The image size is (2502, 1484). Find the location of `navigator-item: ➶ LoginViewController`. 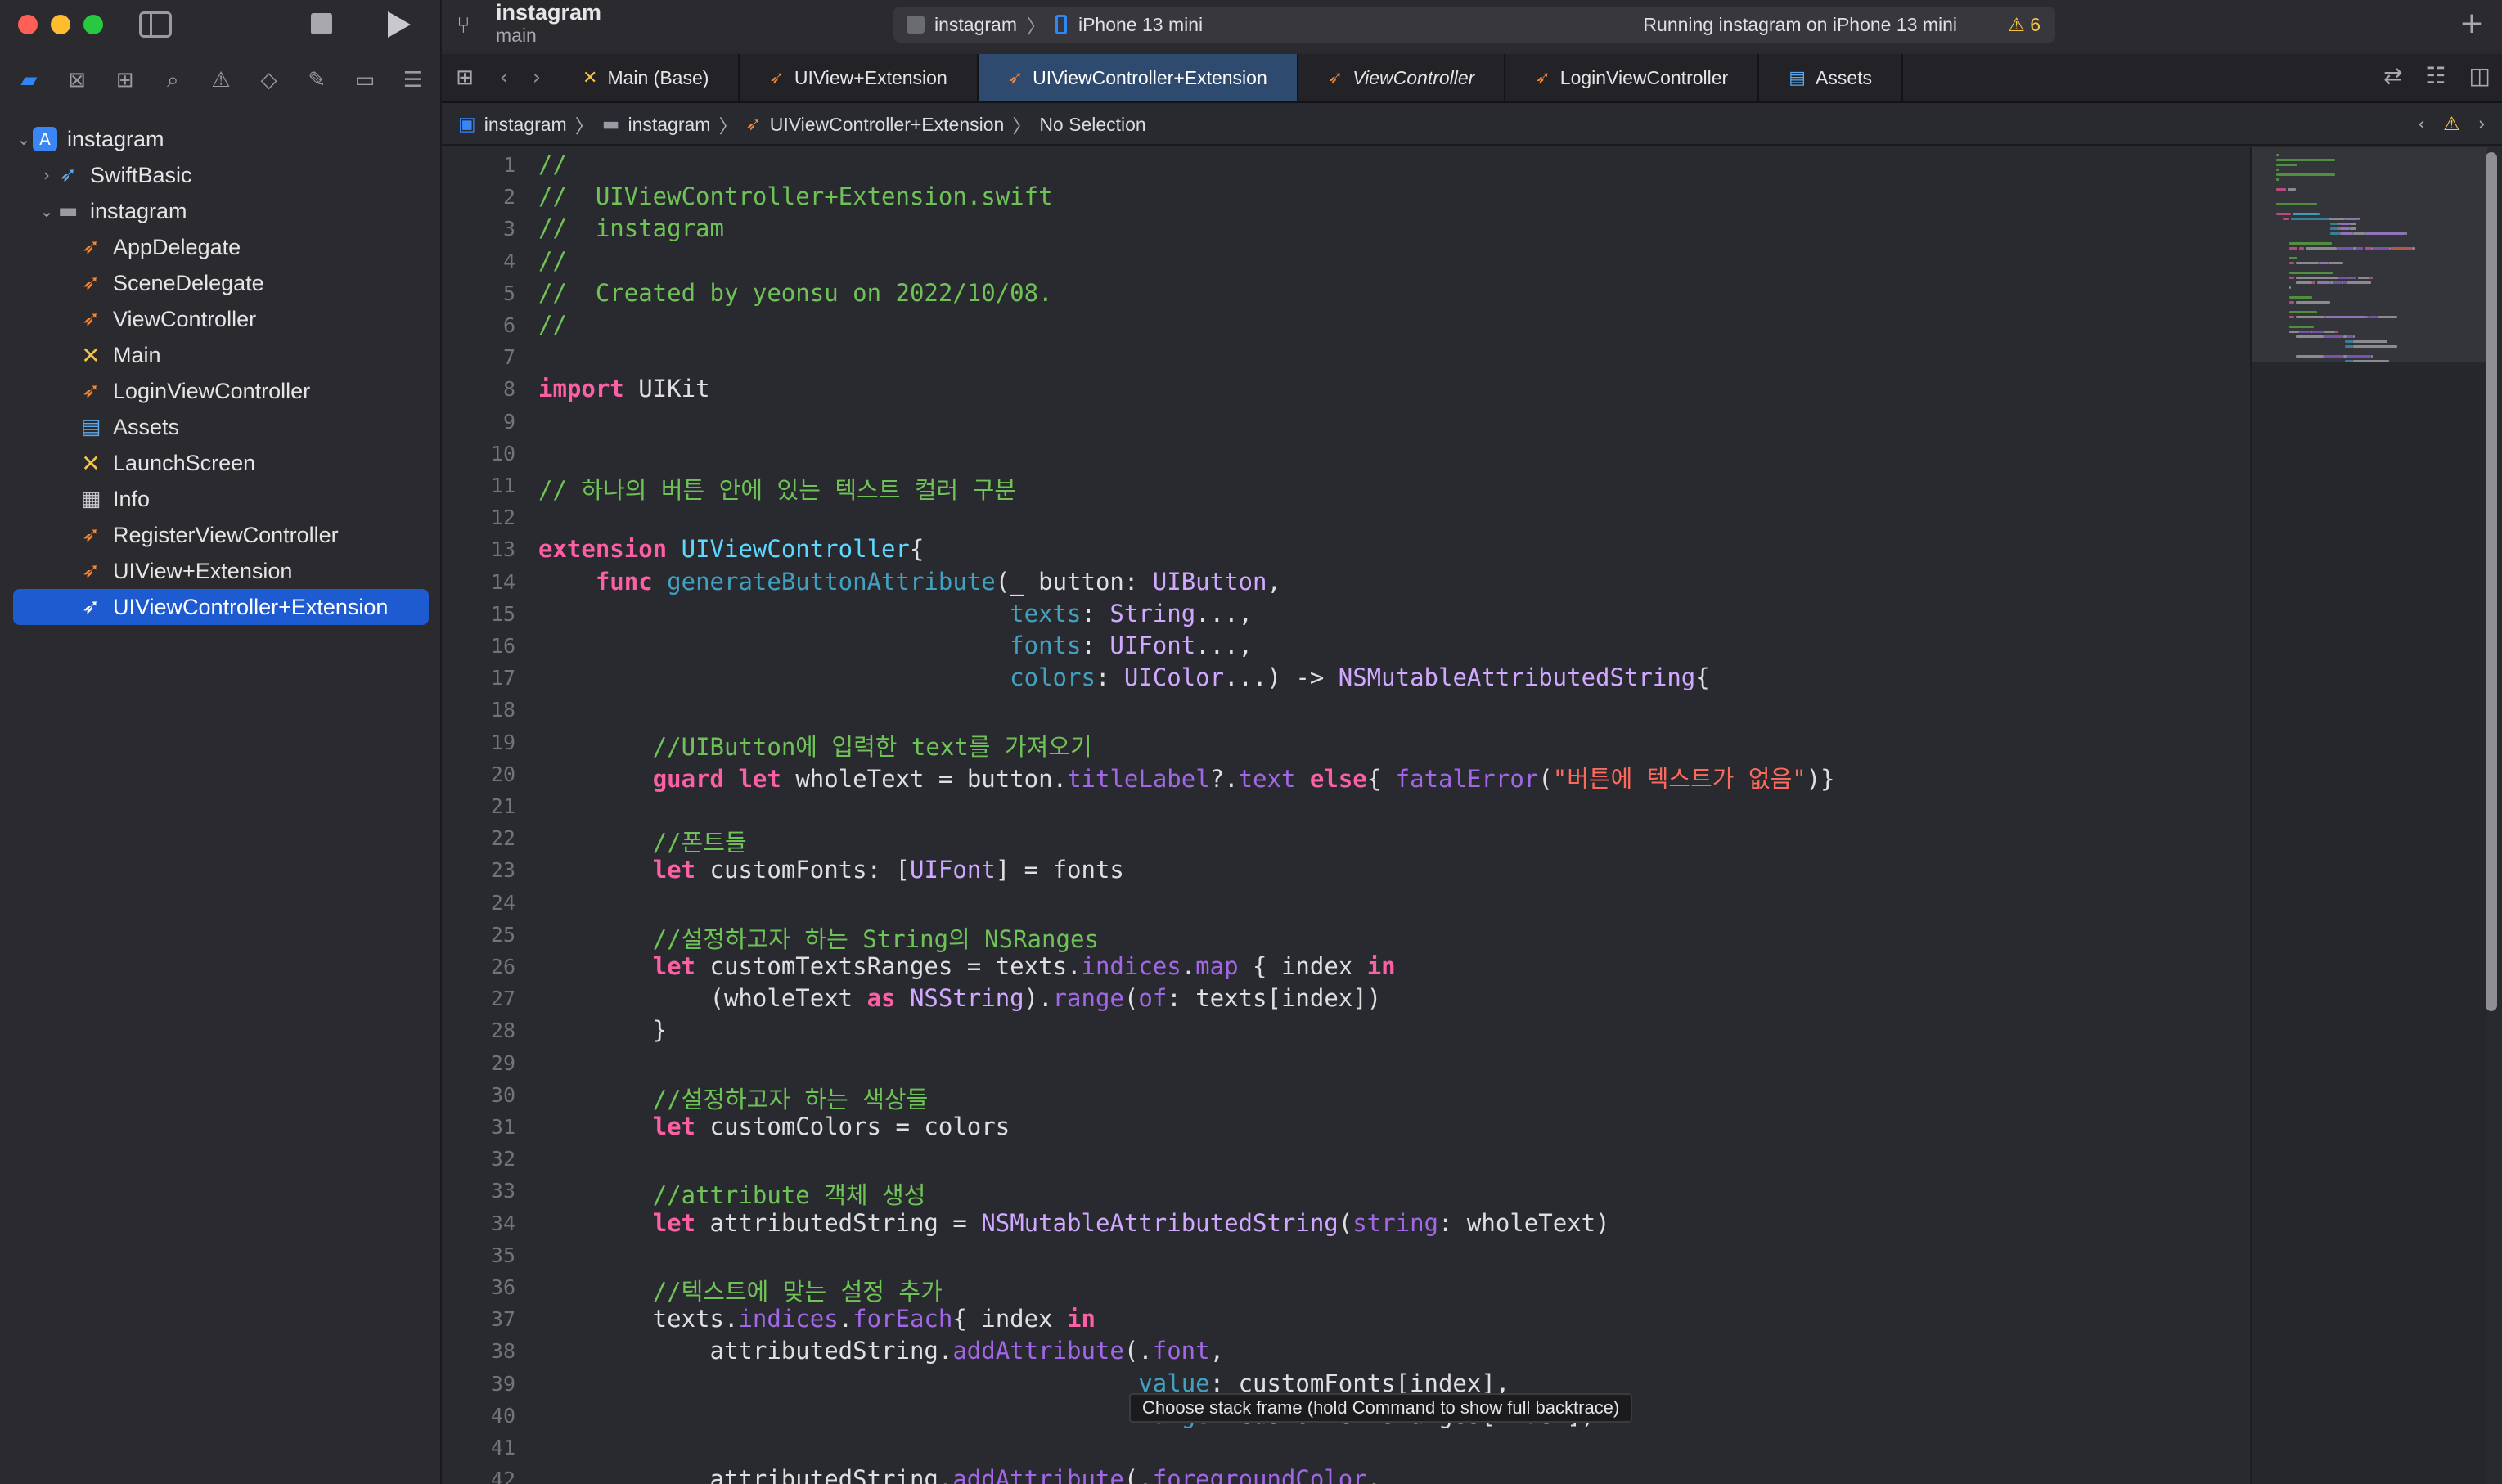

navigator-item: ➶ LoginViewController is located at coordinates (221, 391).